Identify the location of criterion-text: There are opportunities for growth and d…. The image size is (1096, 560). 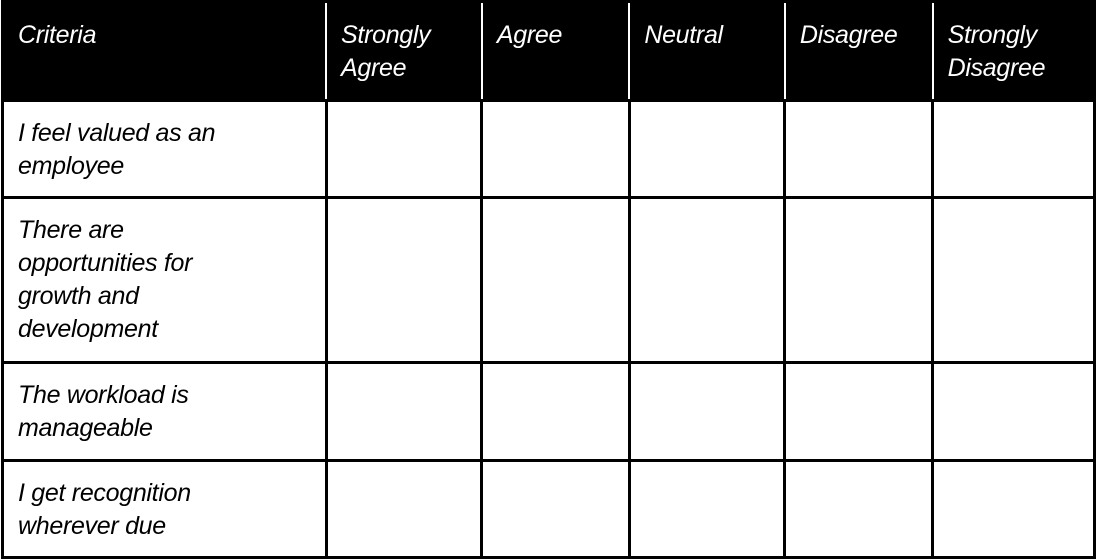
(105, 279).